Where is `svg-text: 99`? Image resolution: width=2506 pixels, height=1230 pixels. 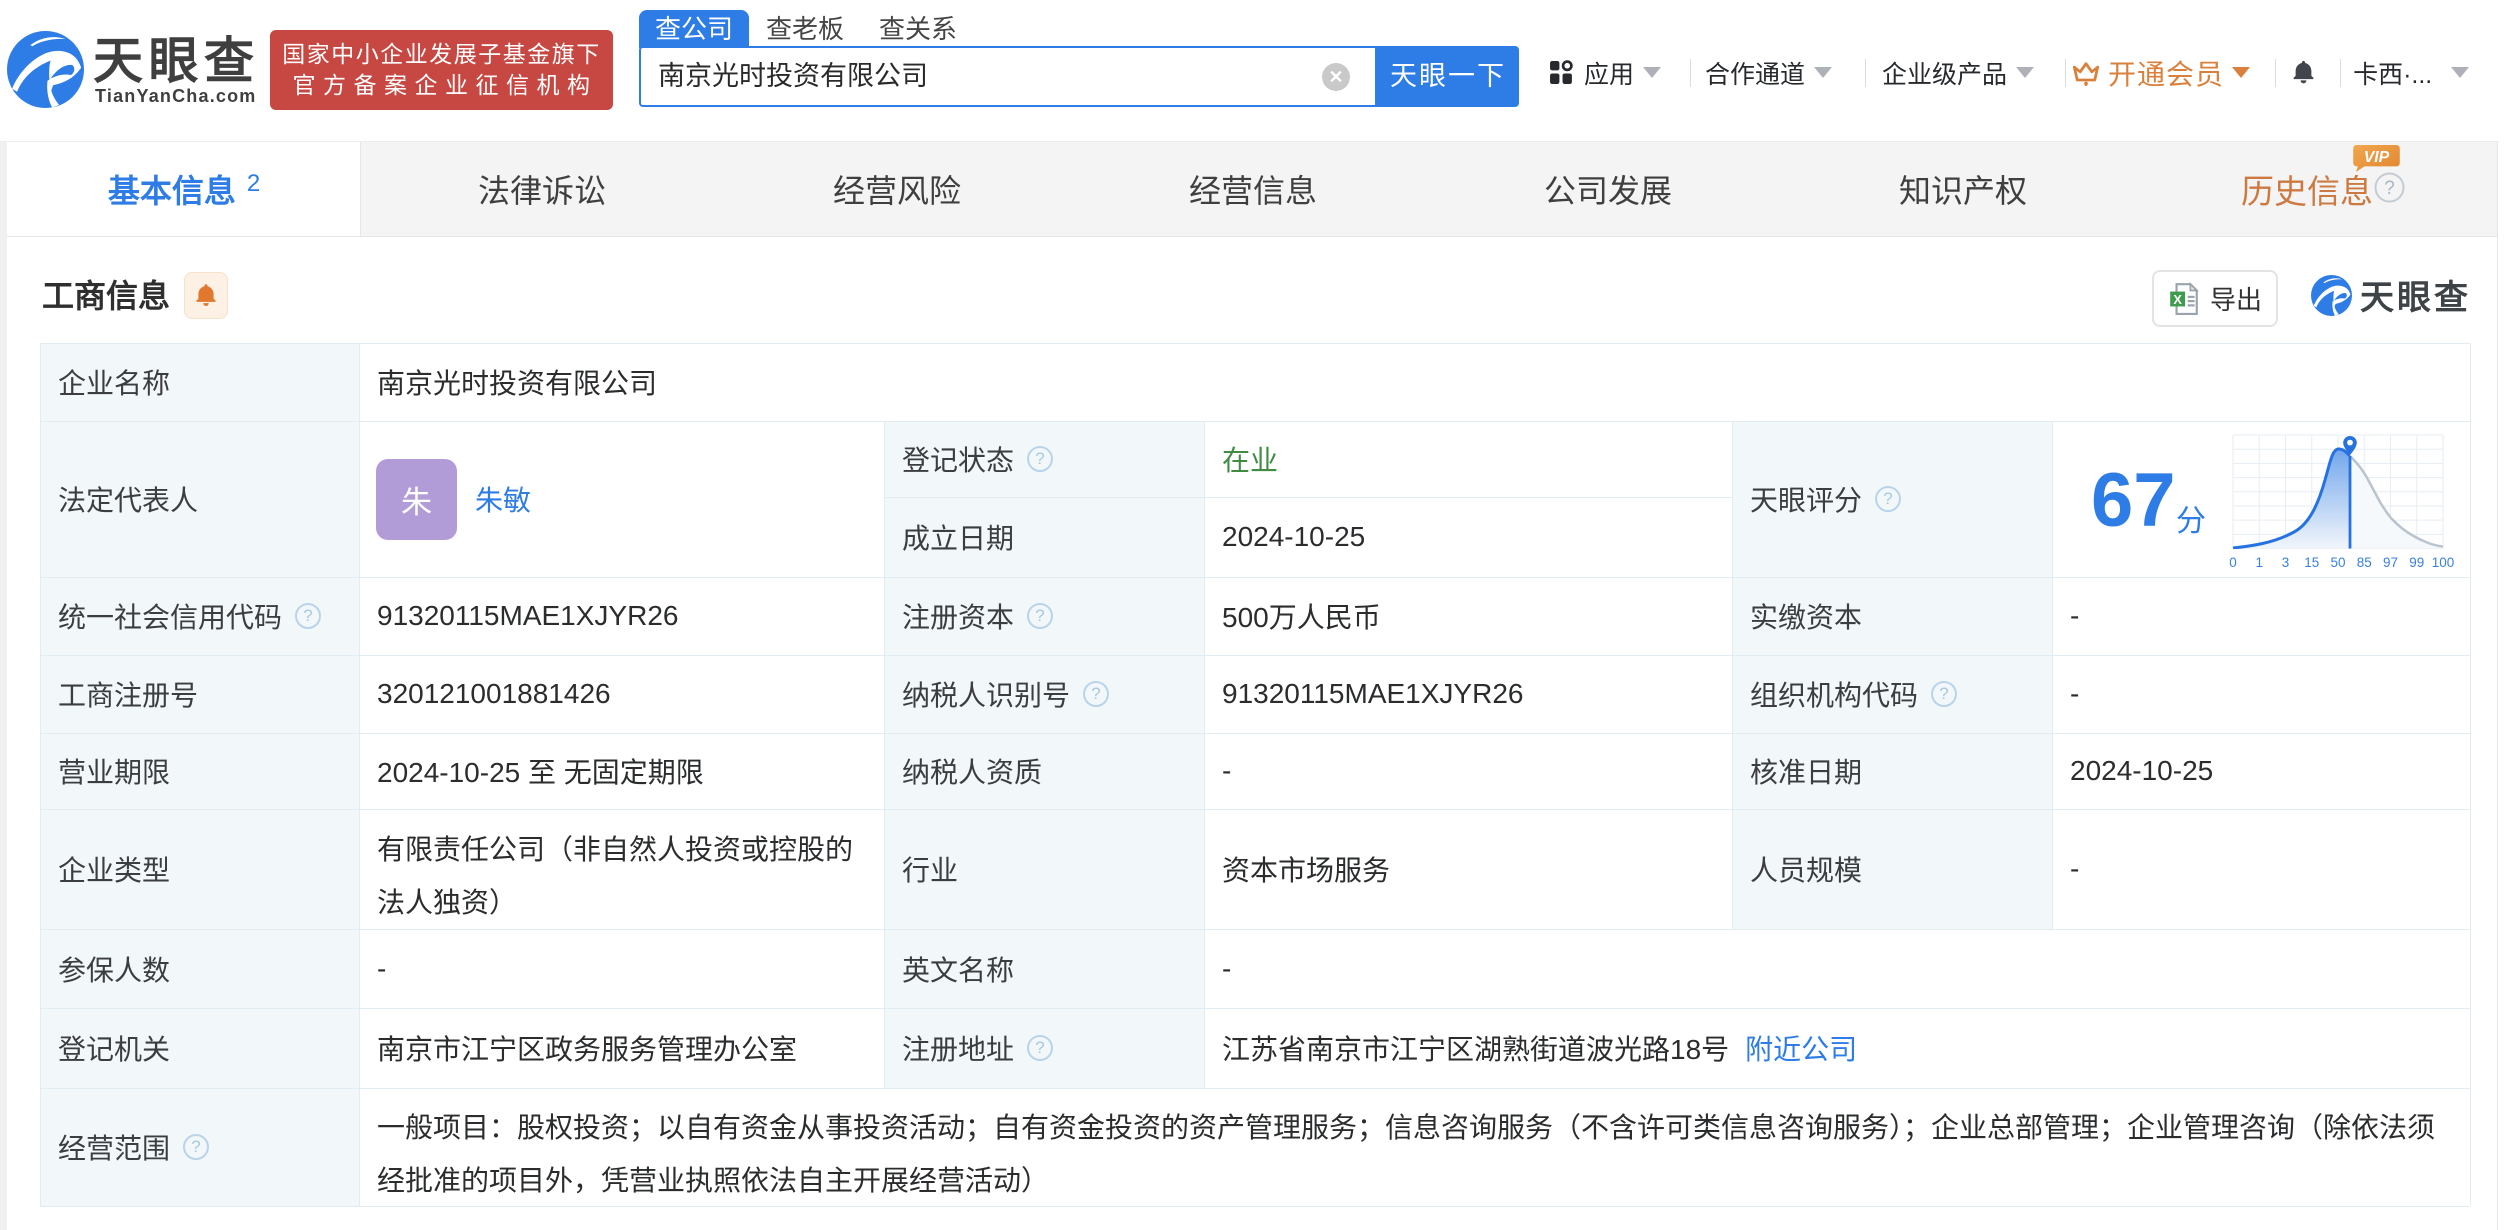 svg-text: 99 is located at coordinates (2416, 562).